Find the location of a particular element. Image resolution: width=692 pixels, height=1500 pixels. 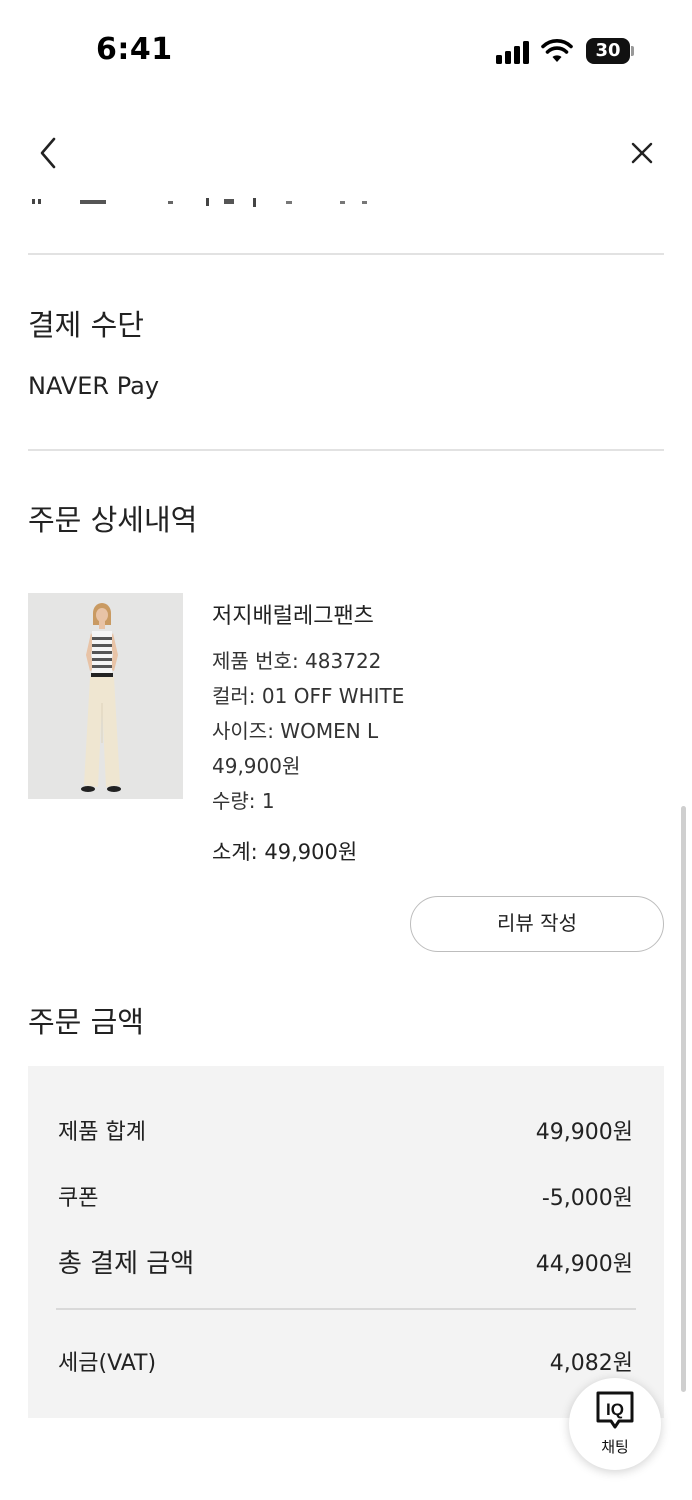

cellular-signal-icon is located at coordinates (514, 52).